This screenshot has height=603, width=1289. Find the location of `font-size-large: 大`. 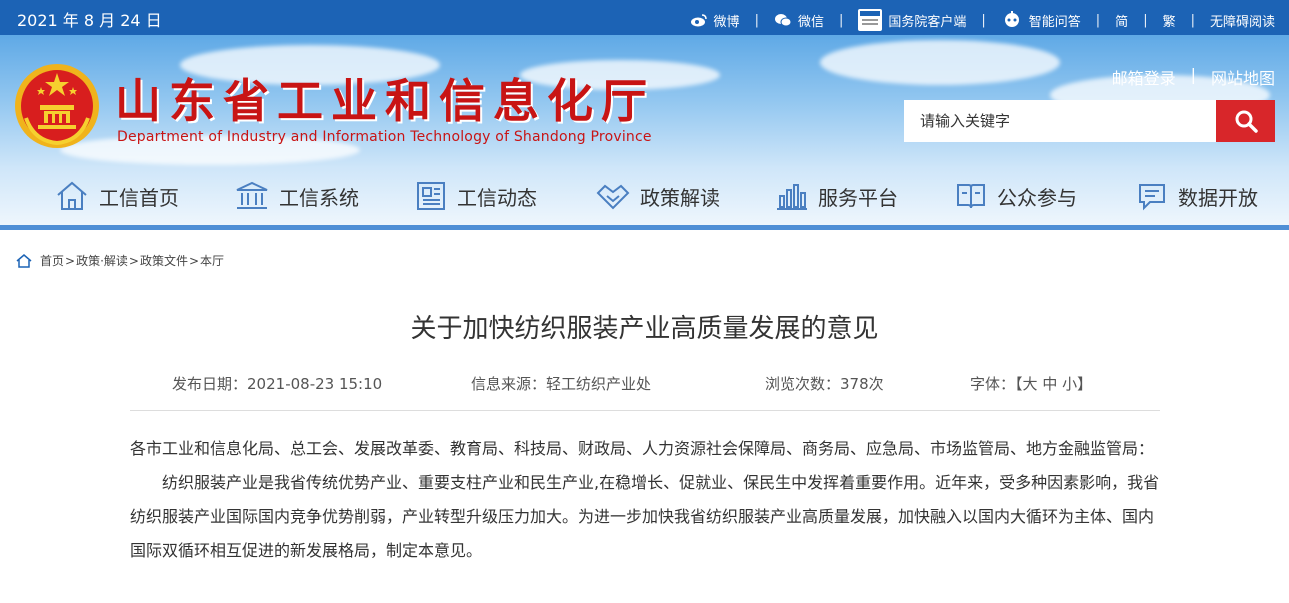

font-size-large: 大 is located at coordinates (1030, 384).